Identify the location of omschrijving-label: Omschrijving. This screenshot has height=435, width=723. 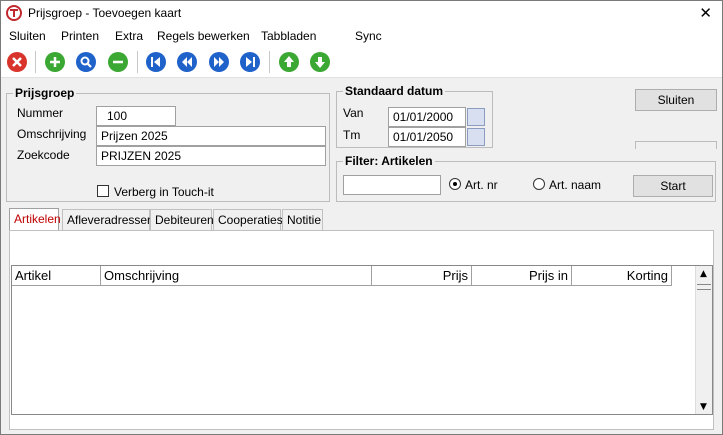
(52, 134).